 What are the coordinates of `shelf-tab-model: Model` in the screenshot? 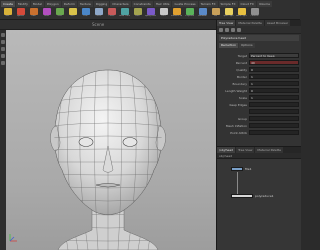 It's located at (37, 4).